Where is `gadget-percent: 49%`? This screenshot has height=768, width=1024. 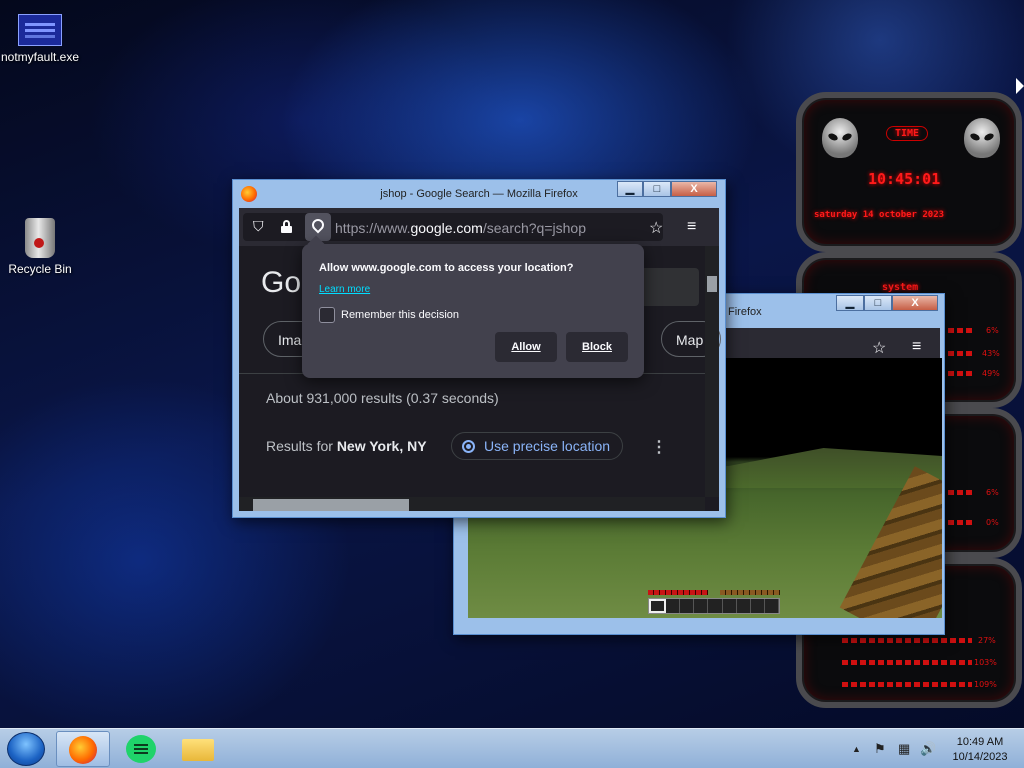
gadget-percent: 49% is located at coordinates (991, 373).